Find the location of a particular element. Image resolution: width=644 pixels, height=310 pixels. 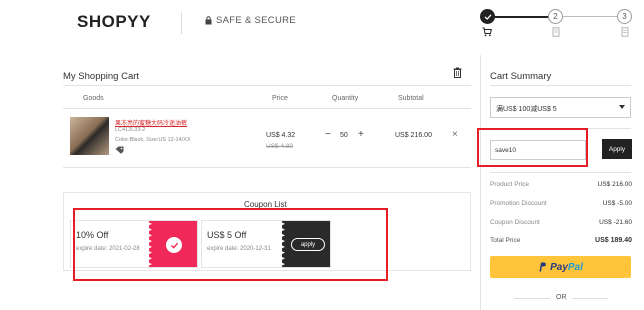

step-2-circle: 2 is located at coordinates (555, 16).